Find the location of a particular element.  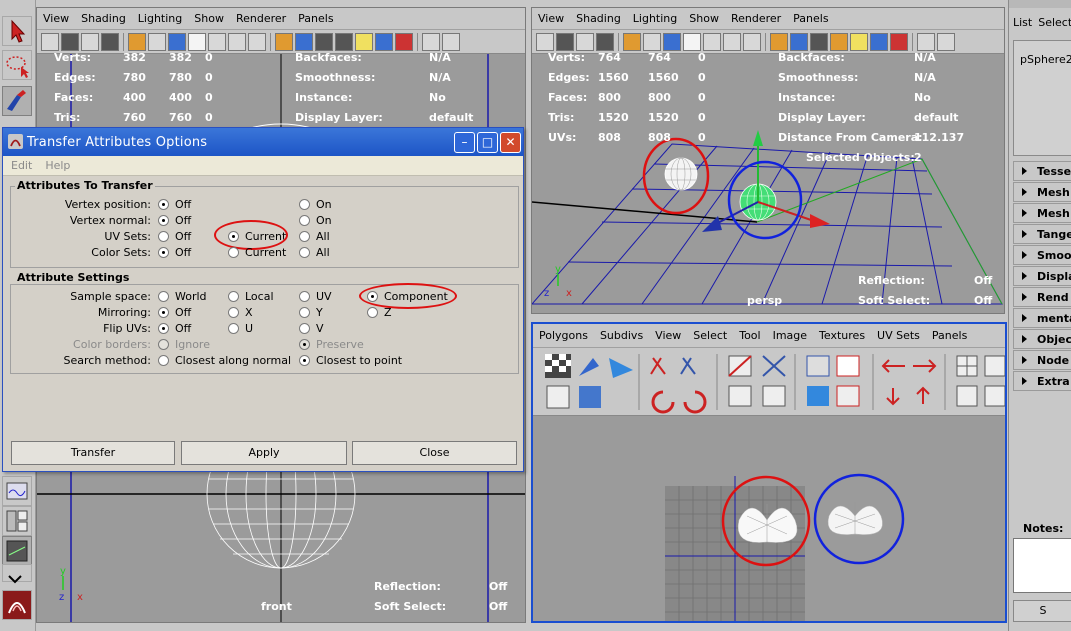

close-icon: ✕ is located at coordinates (510, 142).